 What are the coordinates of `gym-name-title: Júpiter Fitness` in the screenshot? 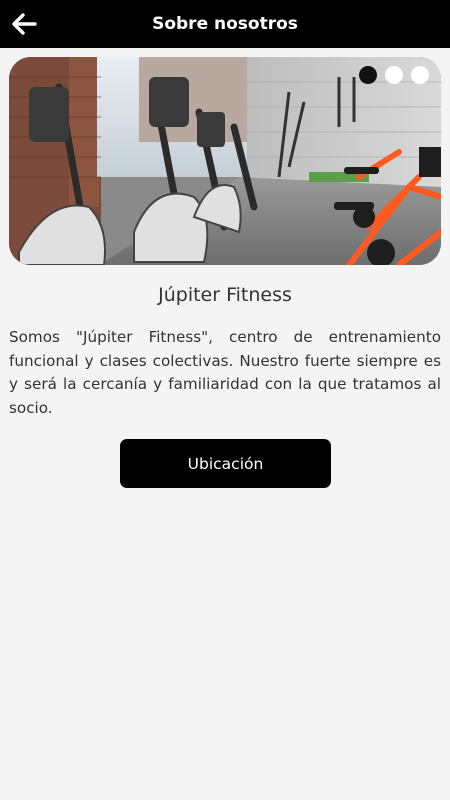 It's located at (225, 295).